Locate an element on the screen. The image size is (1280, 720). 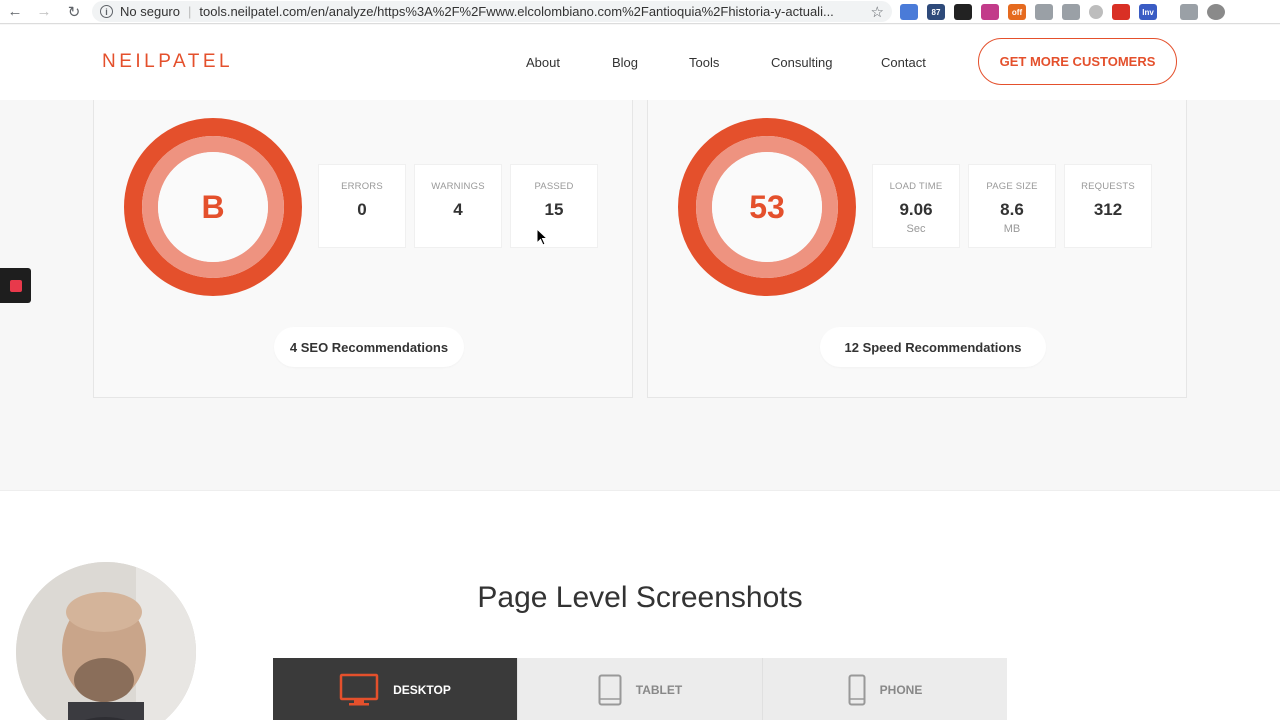
metric-value: 312 is located at coordinates (1108, 209).